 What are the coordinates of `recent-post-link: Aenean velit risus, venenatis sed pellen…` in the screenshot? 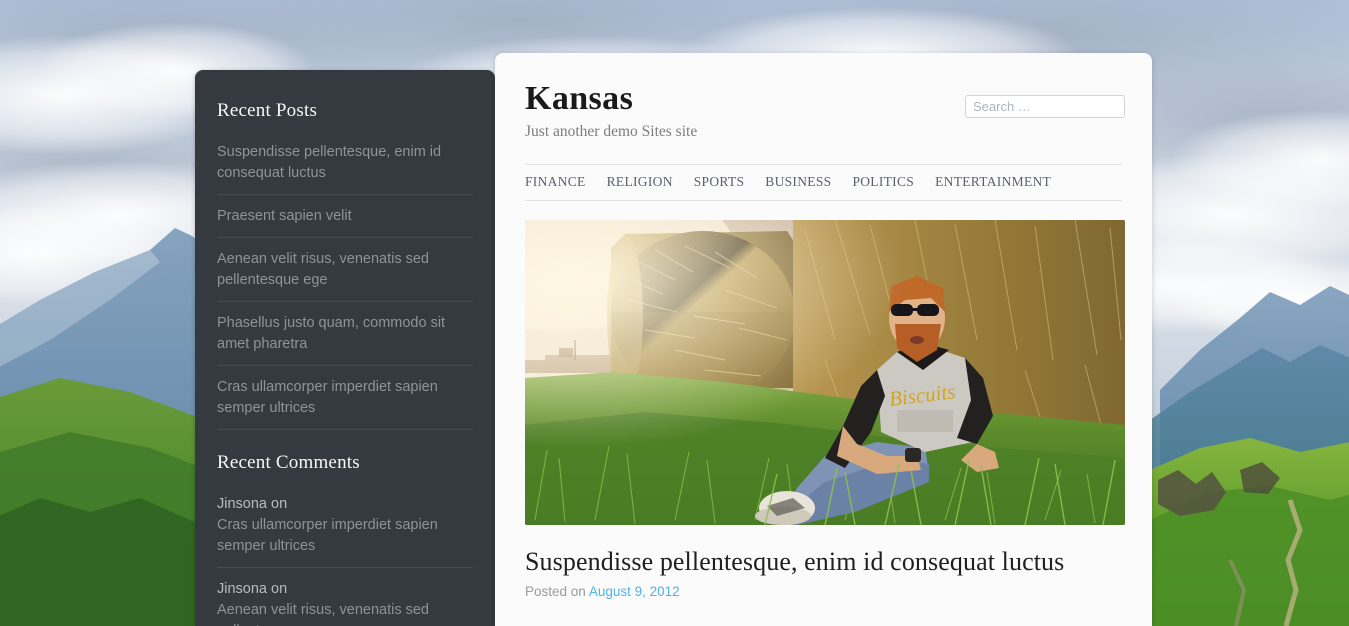 It's located at (345, 270).